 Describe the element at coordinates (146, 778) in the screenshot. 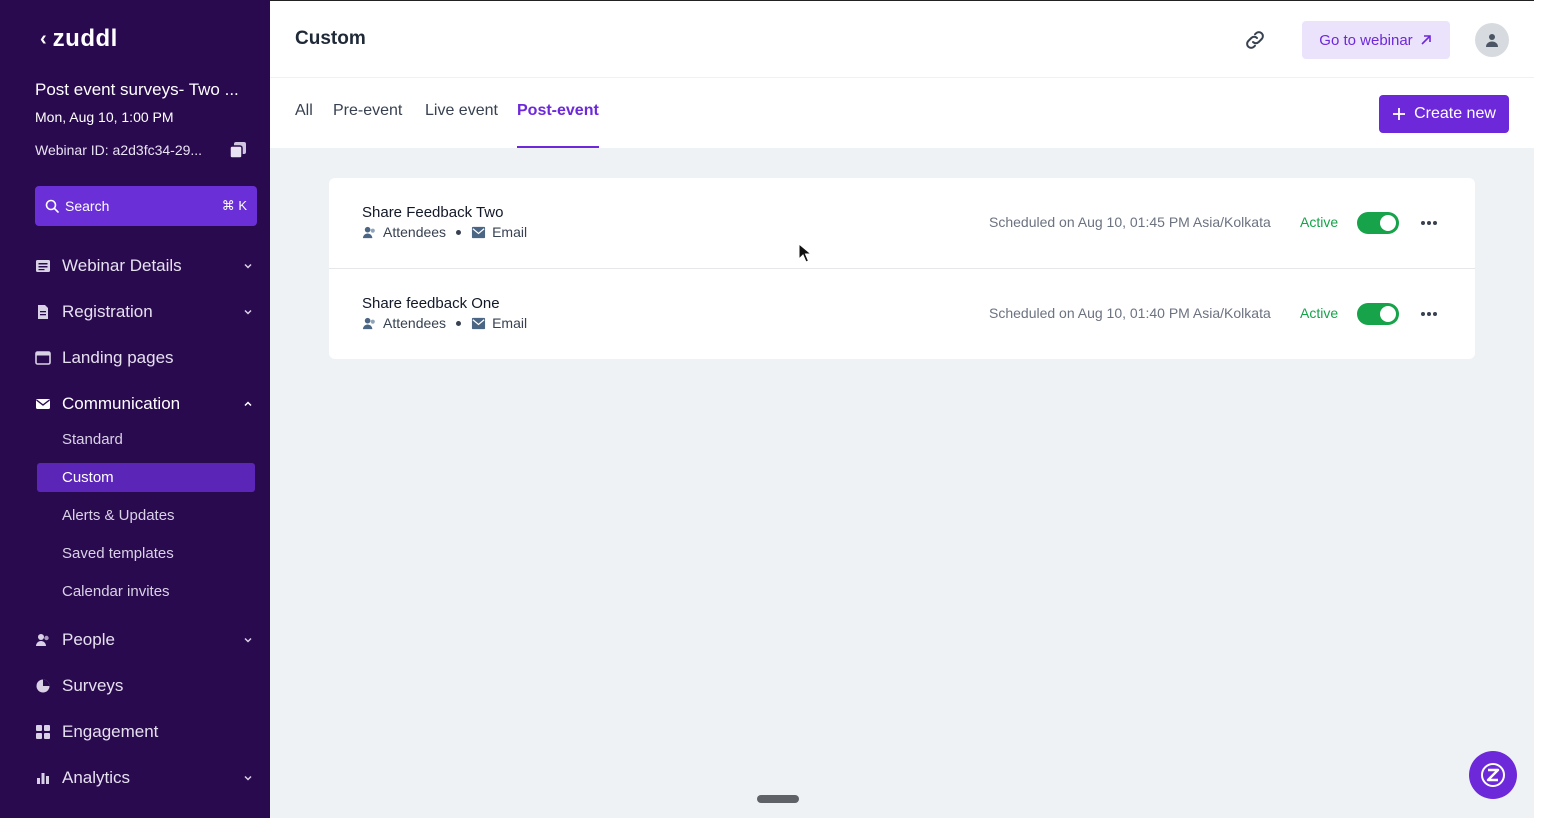

I see `sidebar-item-analytics: Analytics` at that location.